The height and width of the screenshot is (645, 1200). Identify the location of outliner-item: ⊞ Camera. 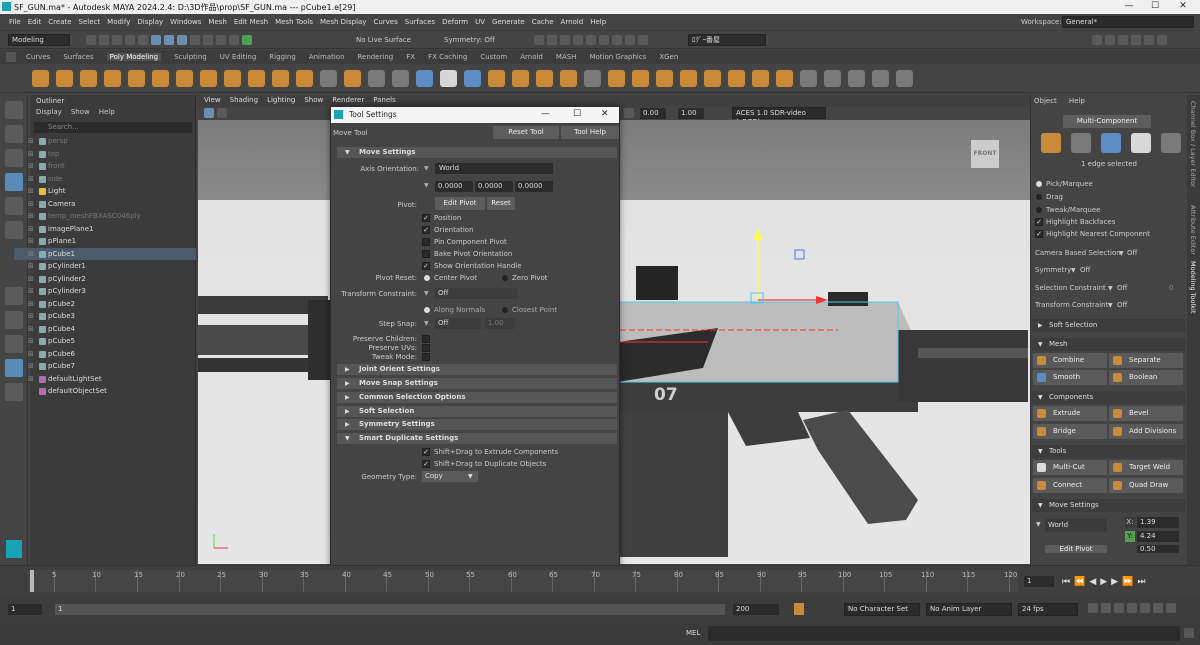
(105, 204).